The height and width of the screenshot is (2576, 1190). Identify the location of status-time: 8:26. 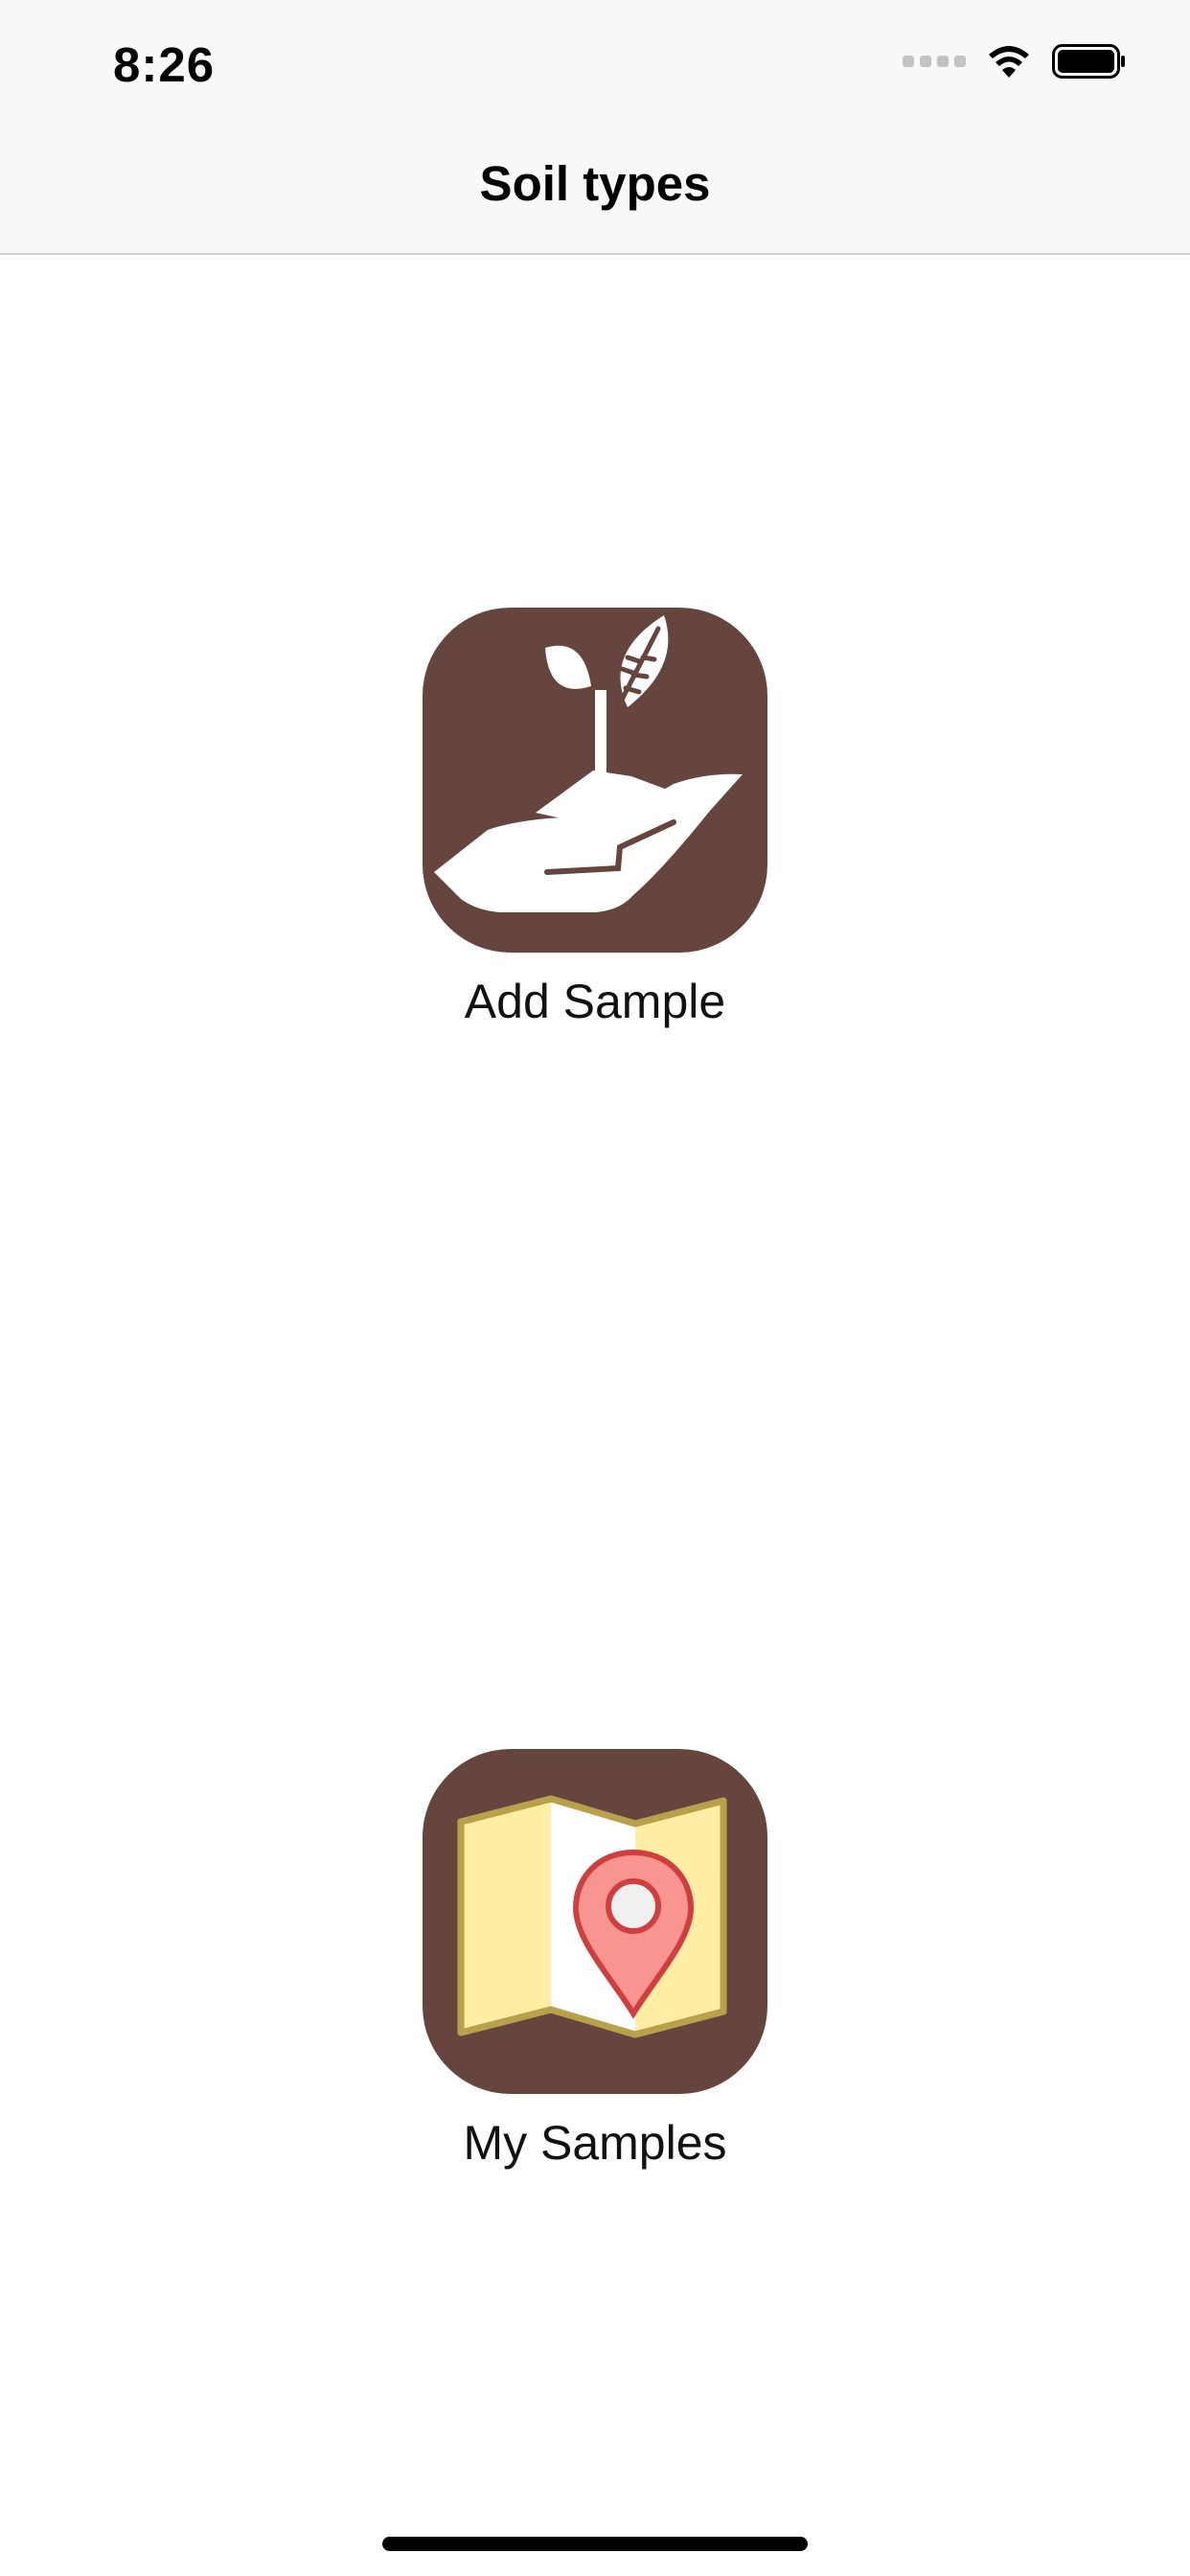
(164, 64).